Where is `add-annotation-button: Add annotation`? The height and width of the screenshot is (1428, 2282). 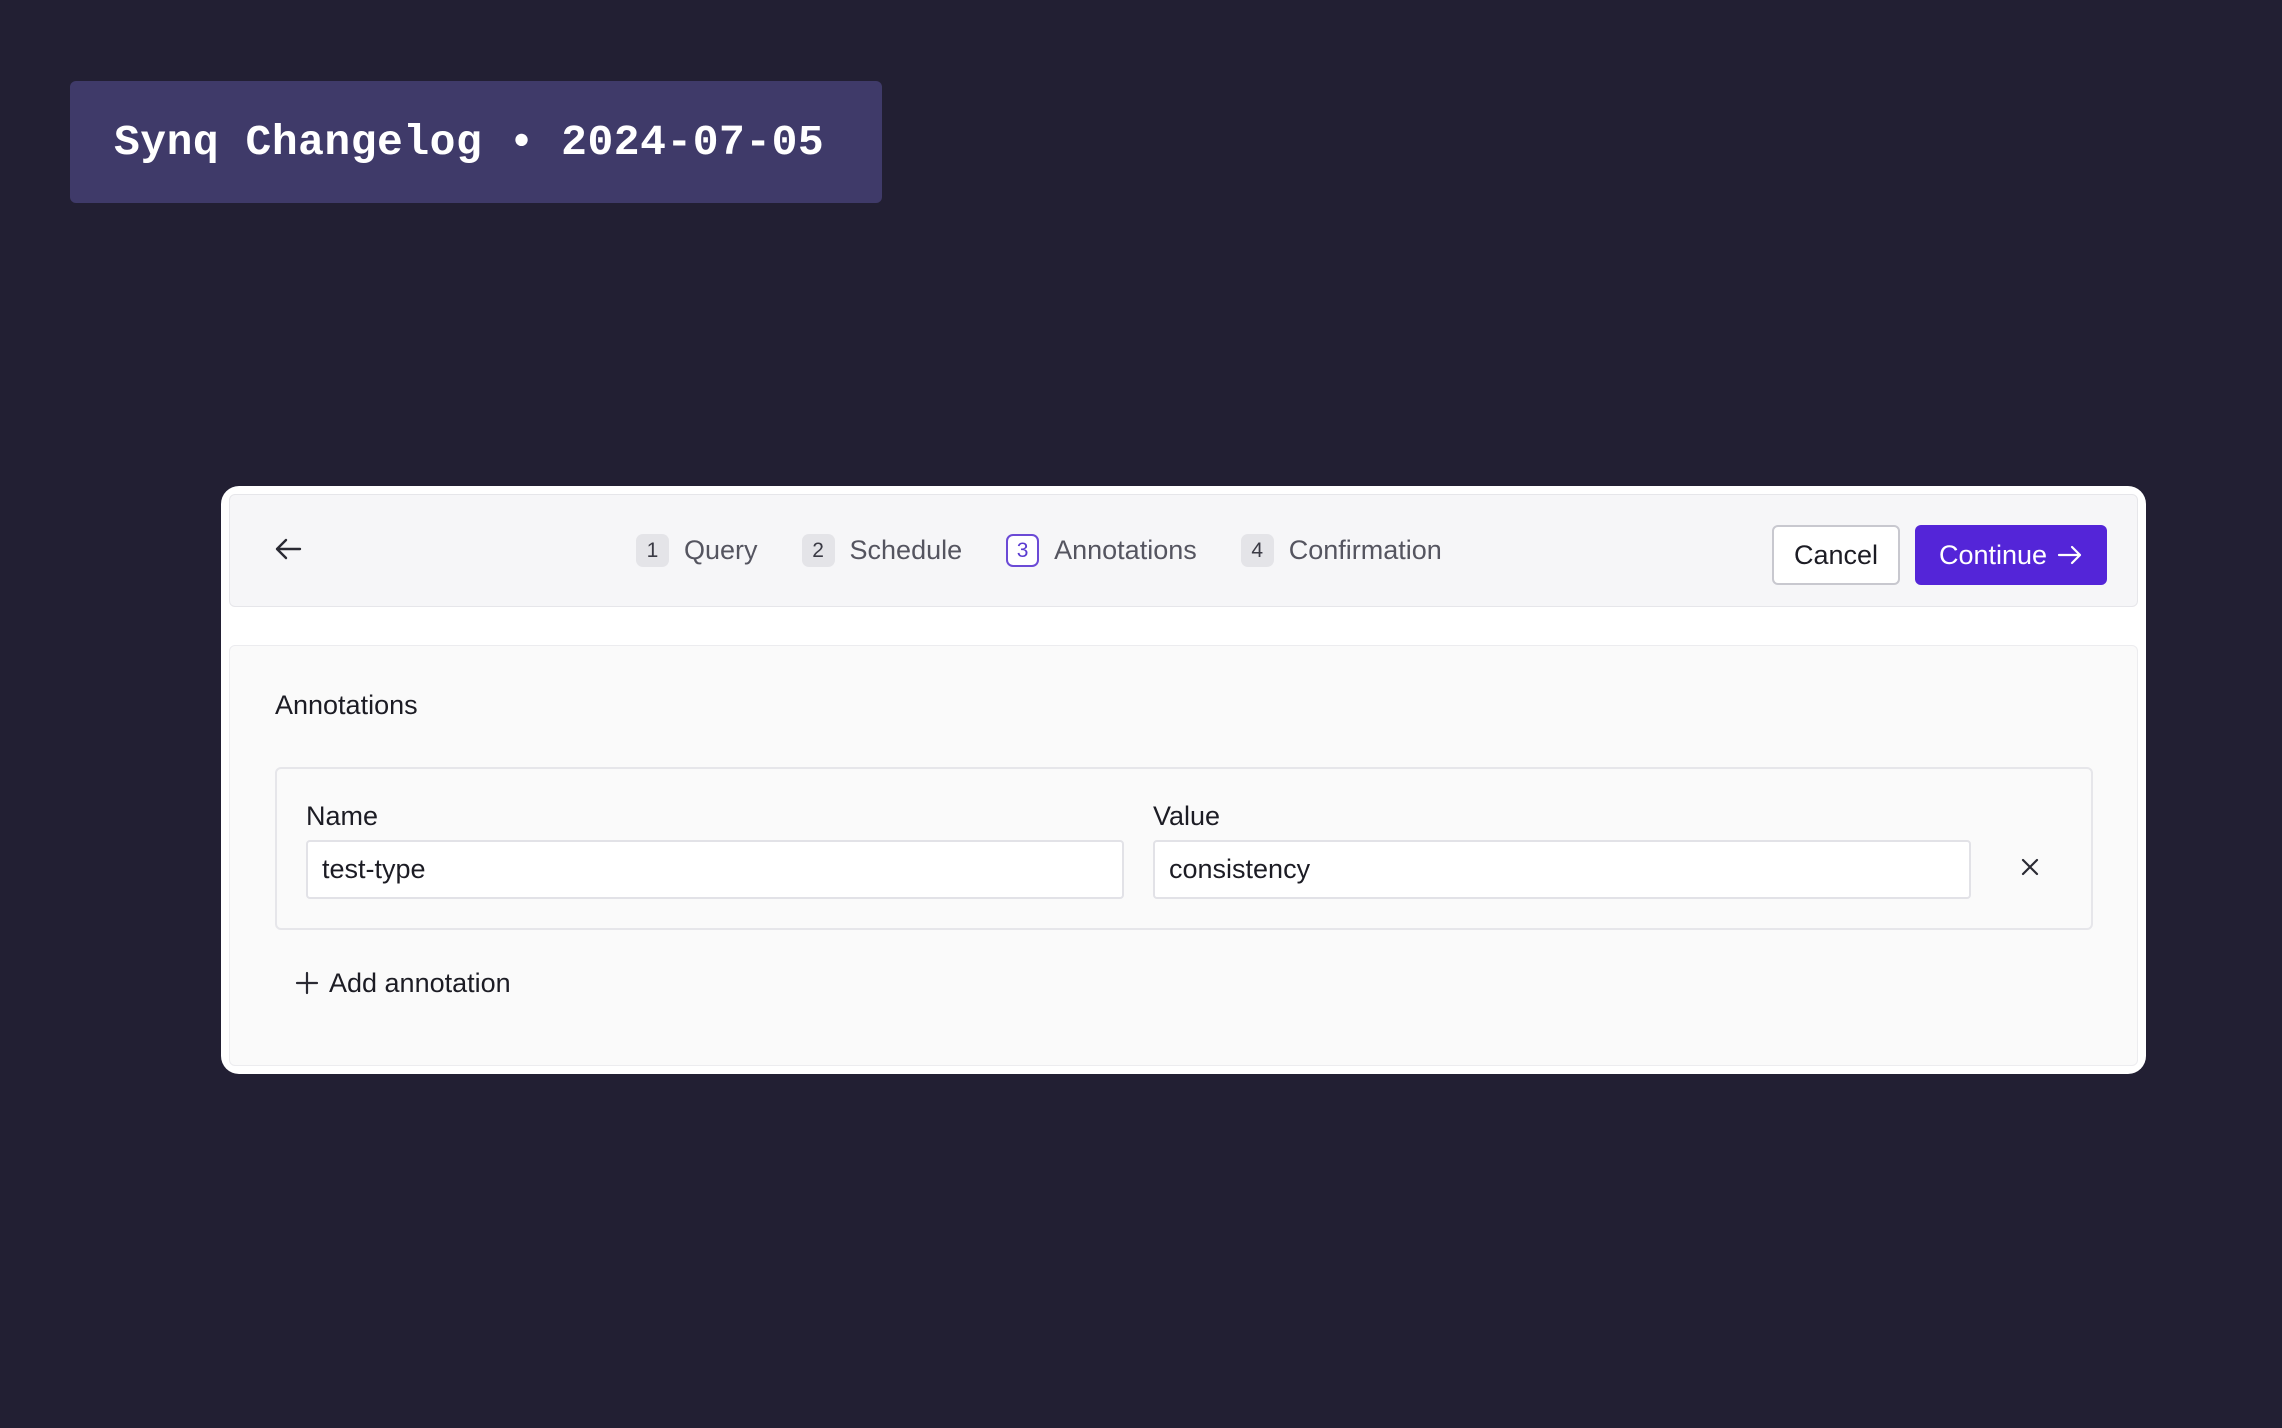
add-annotation-button: Add annotation is located at coordinates (403, 983).